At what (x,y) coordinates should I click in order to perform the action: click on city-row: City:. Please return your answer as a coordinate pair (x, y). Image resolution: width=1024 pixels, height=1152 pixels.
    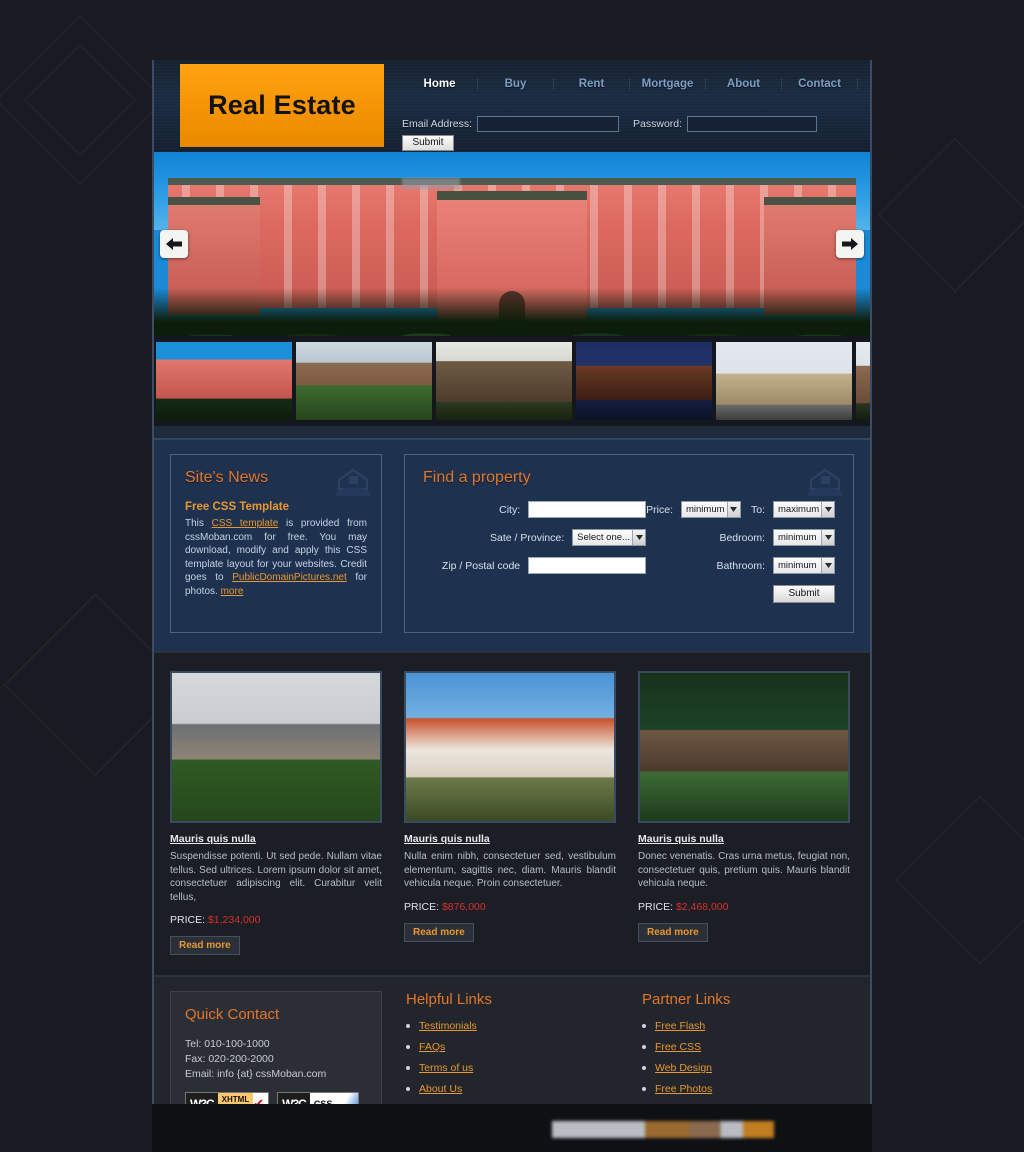
    Looking at the image, I should click on (535, 509).